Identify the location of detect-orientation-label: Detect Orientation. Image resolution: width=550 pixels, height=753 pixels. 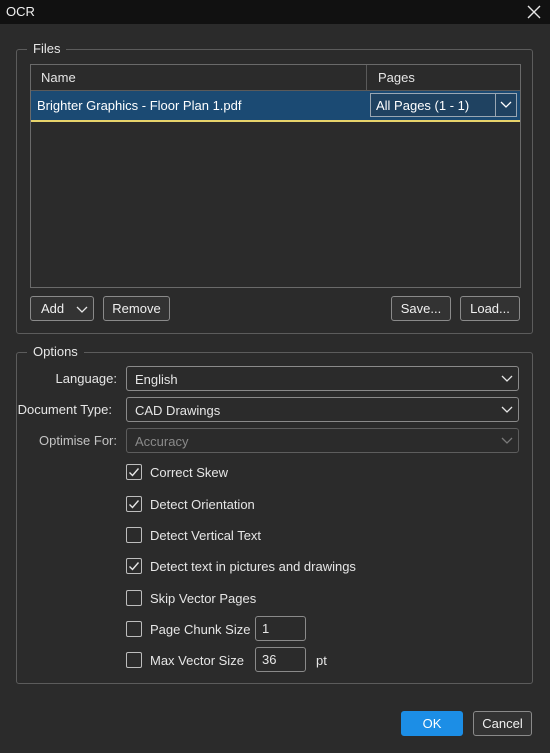
(202, 504).